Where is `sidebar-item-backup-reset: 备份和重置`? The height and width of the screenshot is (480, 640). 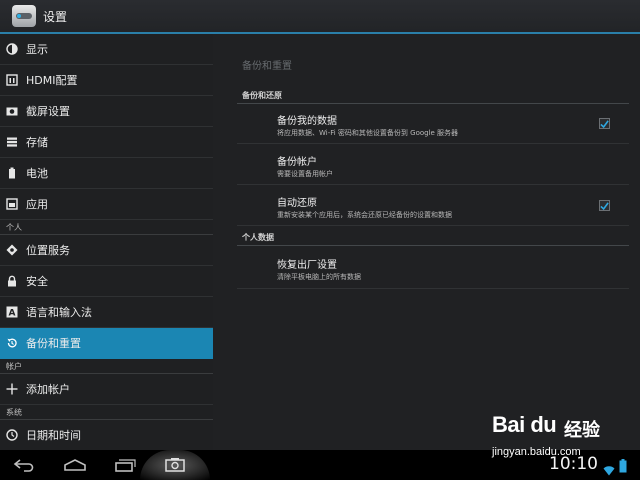 sidebar-item-backup-reset: 备份和重置 is located at coordinates (106, 343).